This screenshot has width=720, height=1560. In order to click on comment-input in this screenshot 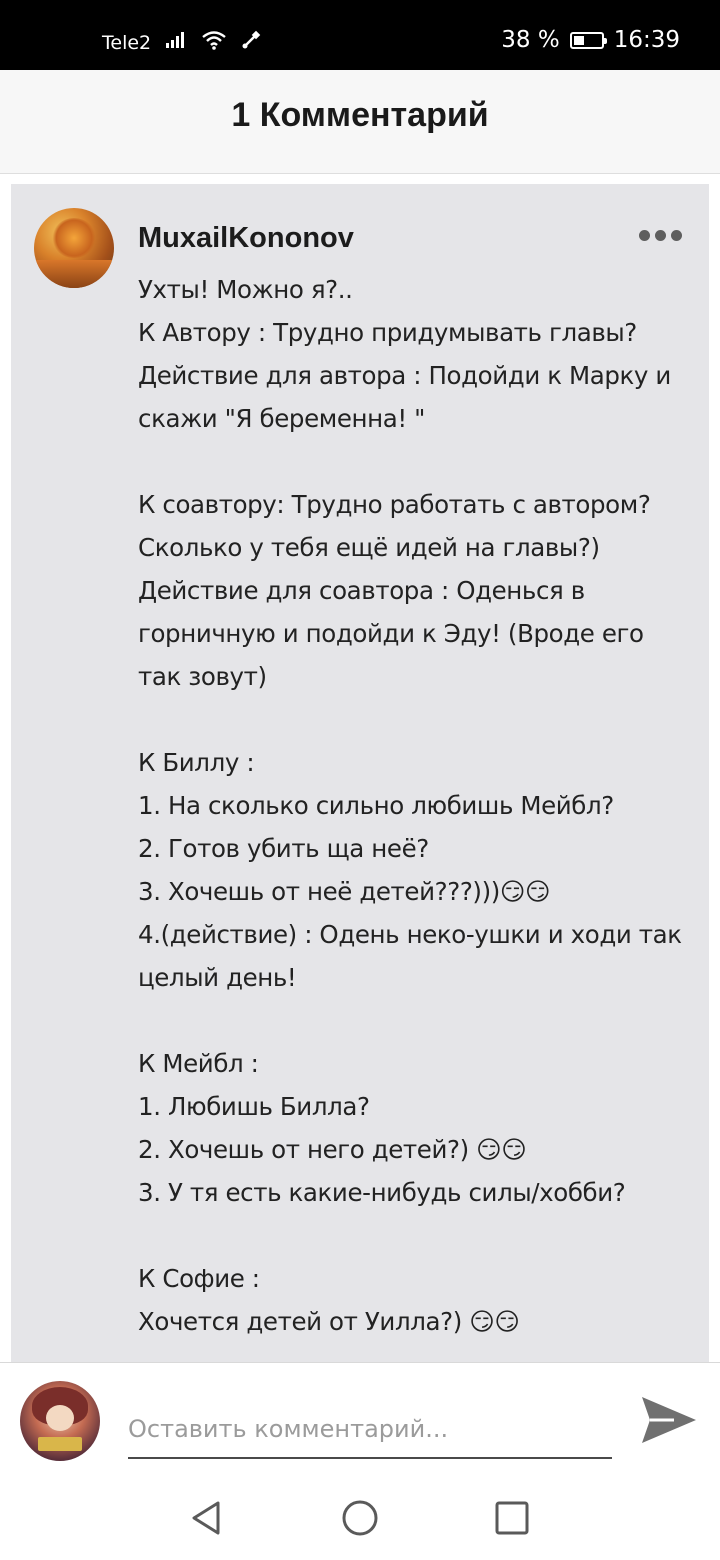, I will do `click(370, 1430)`.